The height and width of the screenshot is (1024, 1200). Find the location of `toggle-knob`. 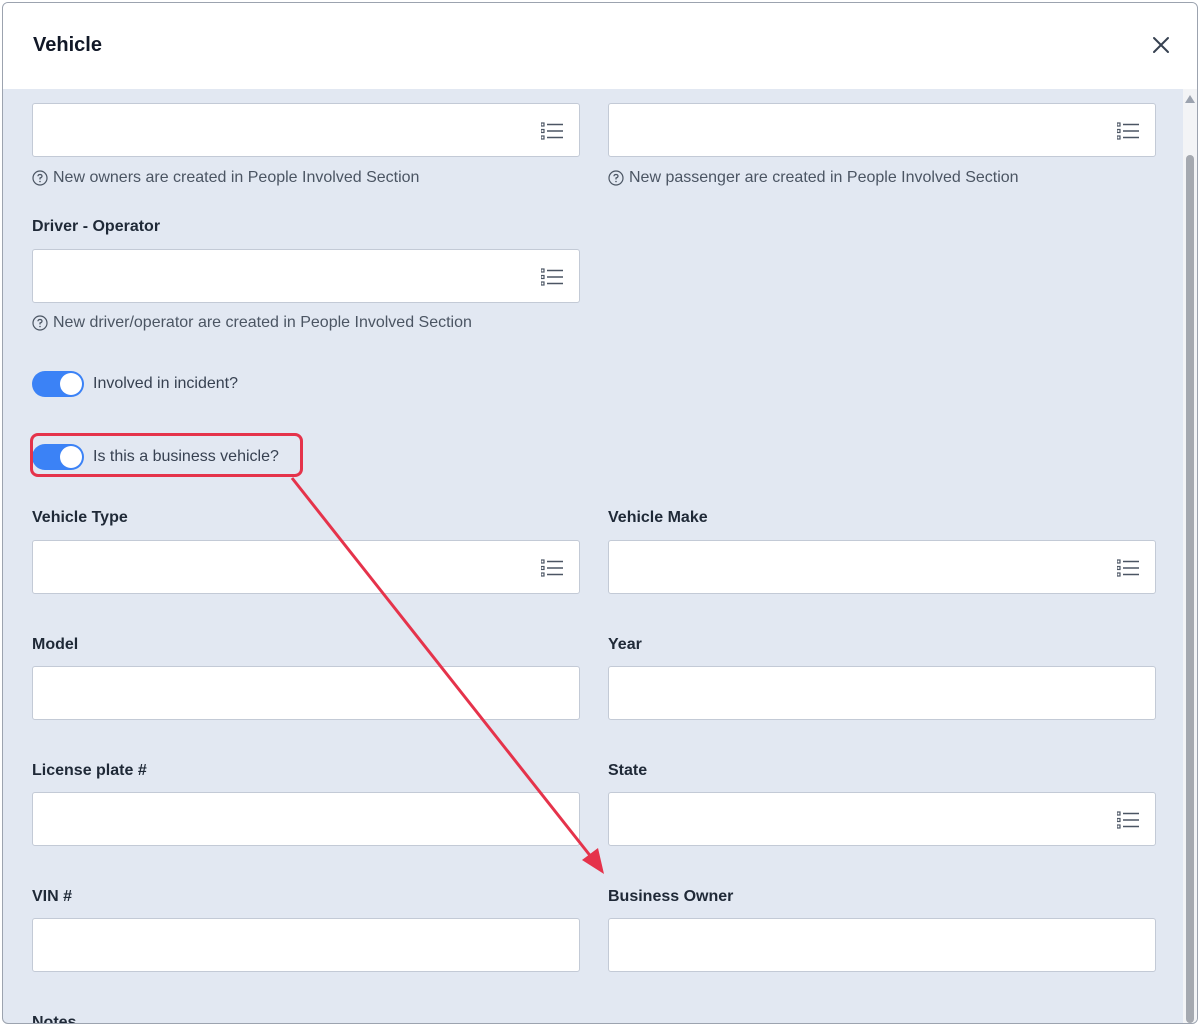

toggle-knob is located at coordinates (71, 384).